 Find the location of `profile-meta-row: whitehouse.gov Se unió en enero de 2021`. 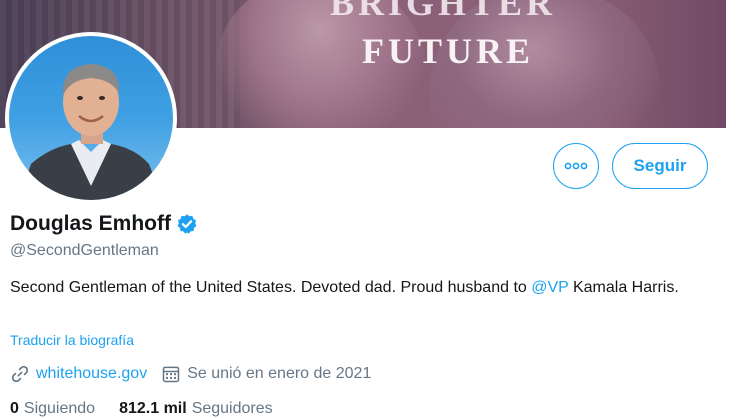

profile-meta-row: whitehouse.gov Se unió en enero de 2021 is located at coordinates (190, 374).